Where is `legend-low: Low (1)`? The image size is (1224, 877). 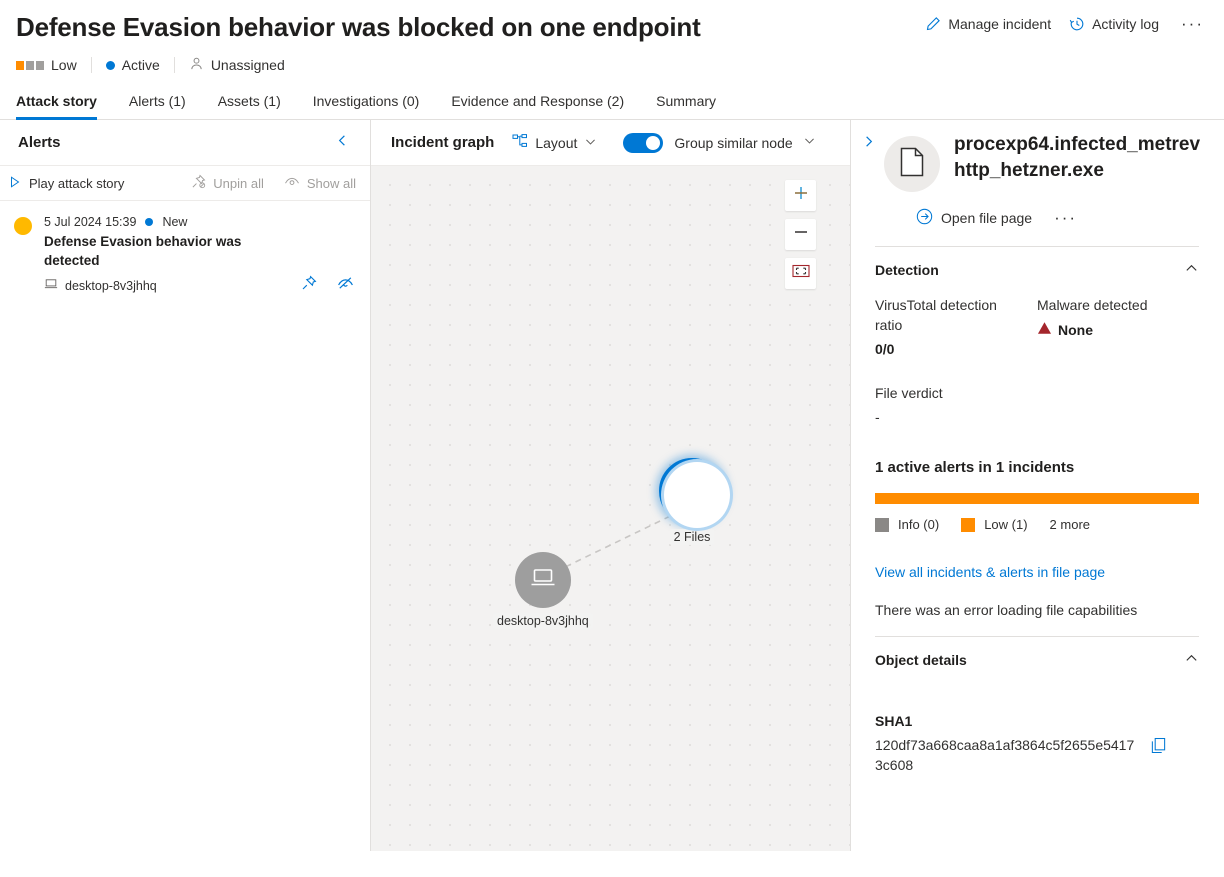
legend-low: Low (1) is located at coordinates (994, 524).